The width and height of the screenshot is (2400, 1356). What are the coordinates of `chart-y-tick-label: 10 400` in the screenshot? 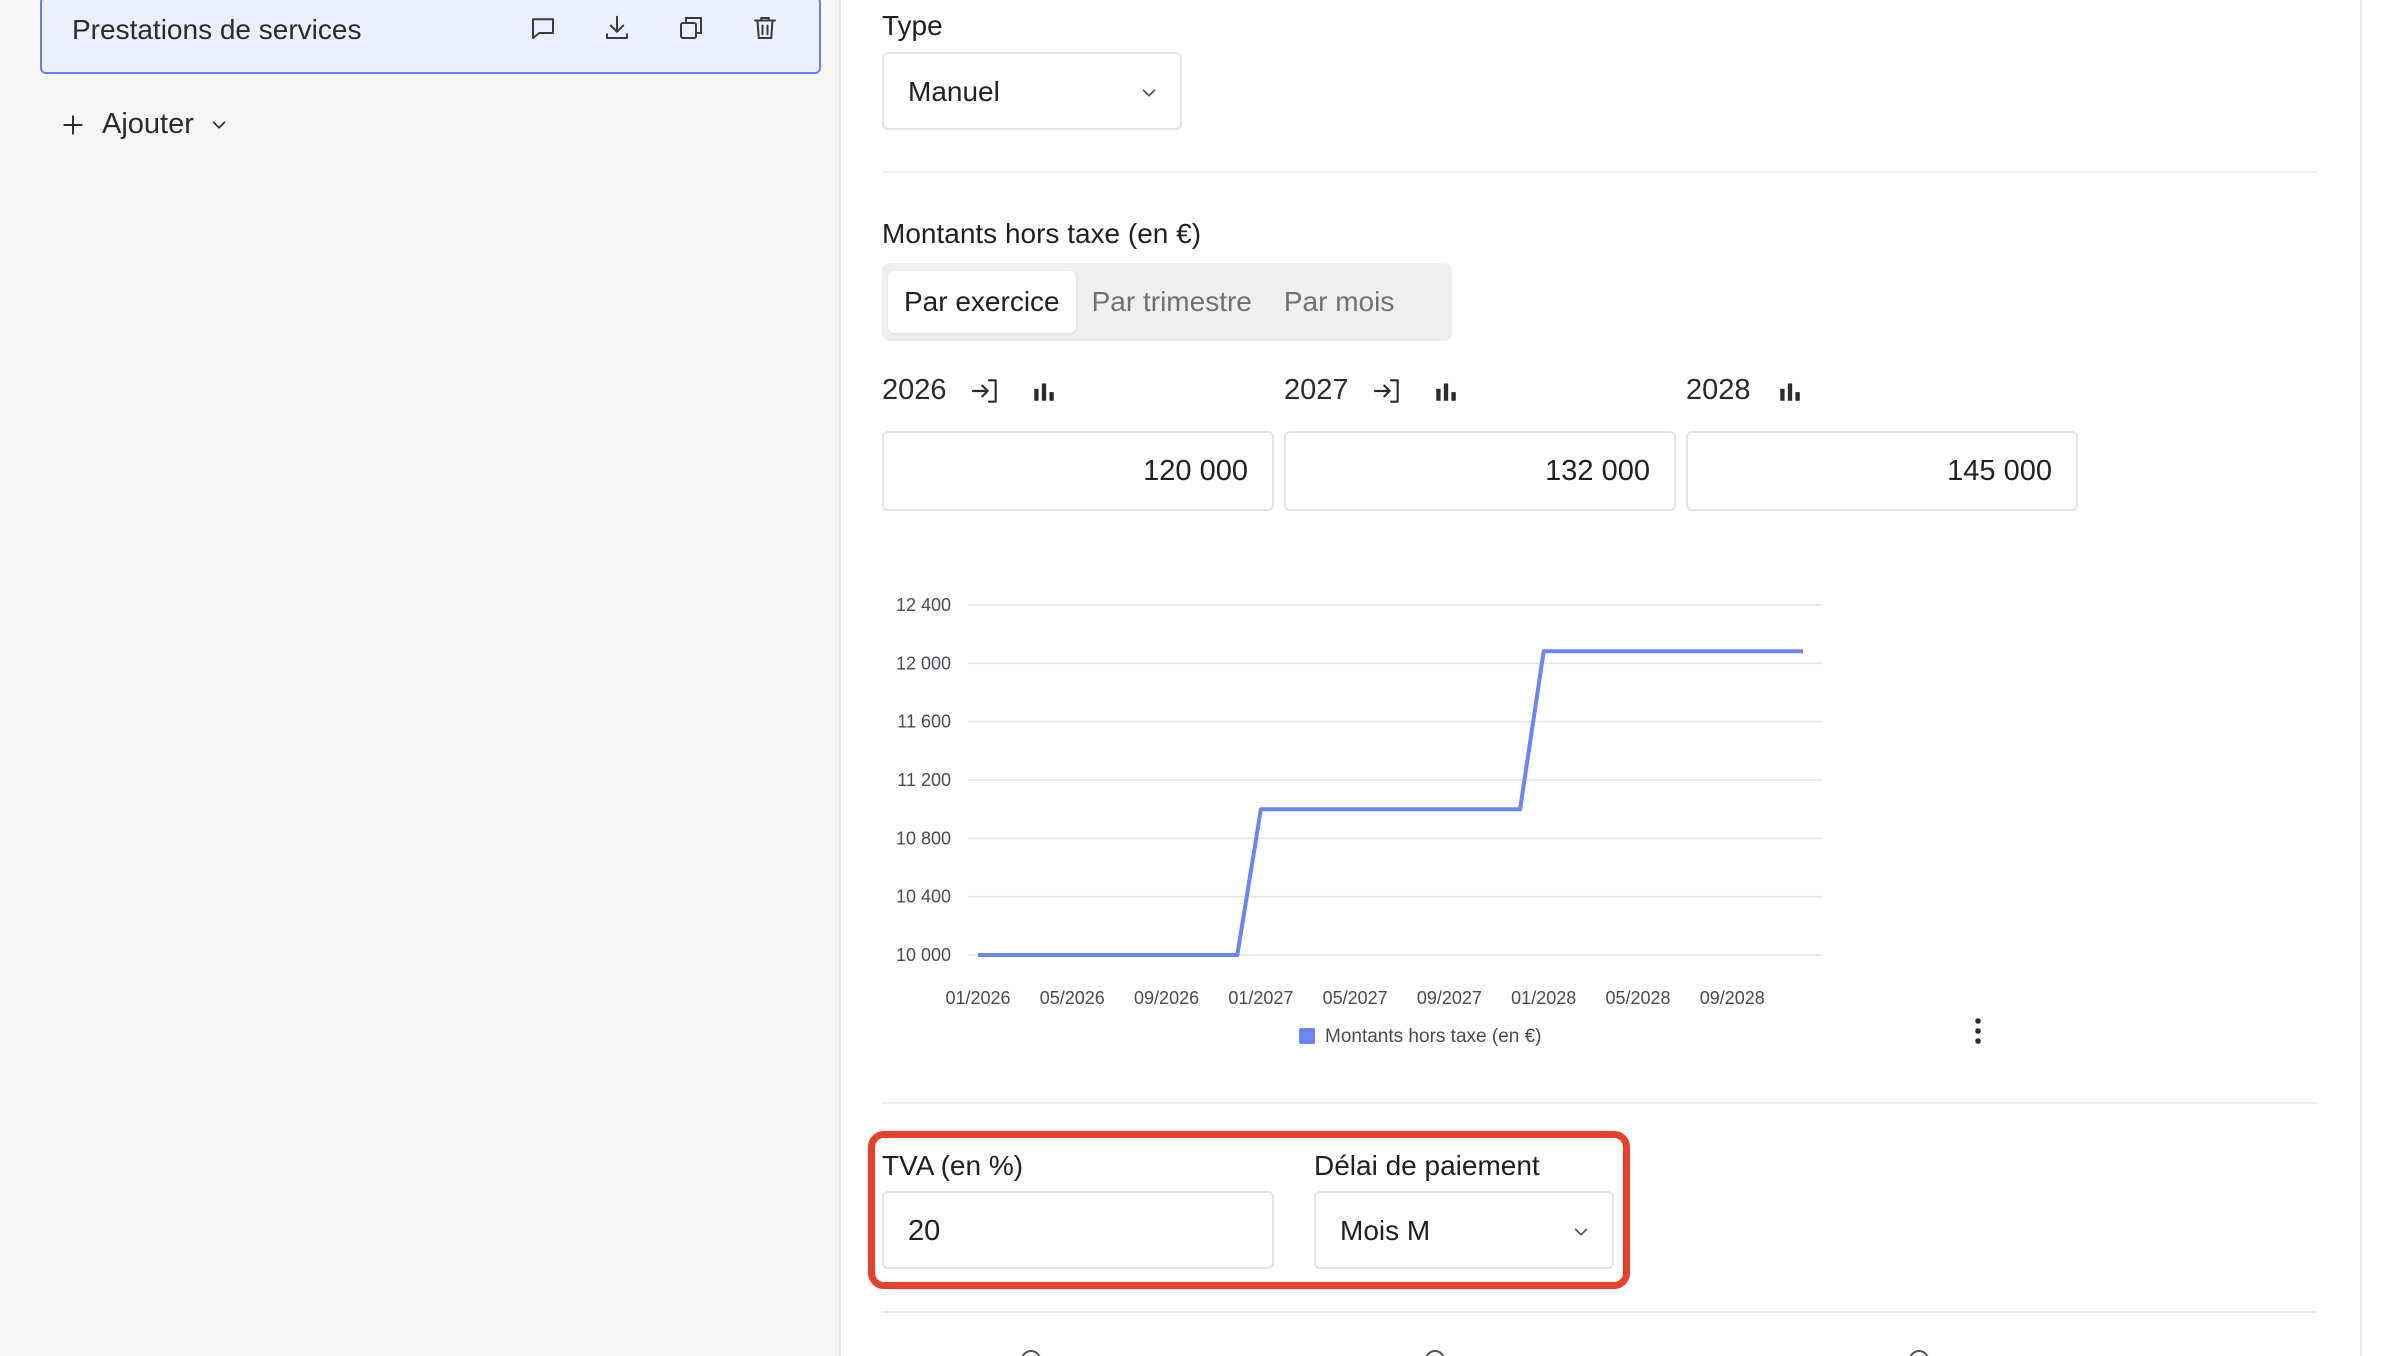 It's located at (923, 897).